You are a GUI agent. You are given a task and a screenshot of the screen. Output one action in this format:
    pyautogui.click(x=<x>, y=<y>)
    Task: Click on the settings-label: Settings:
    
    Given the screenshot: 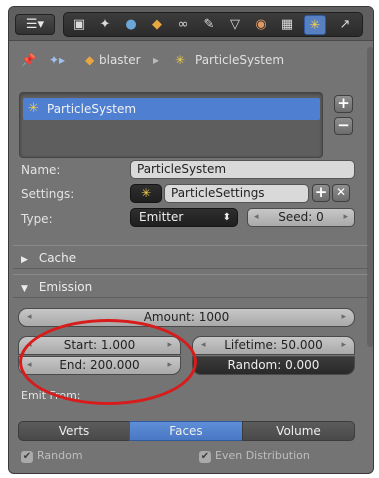 What is the action you would take?
    pyautogui.click(x=48, y=194)
    